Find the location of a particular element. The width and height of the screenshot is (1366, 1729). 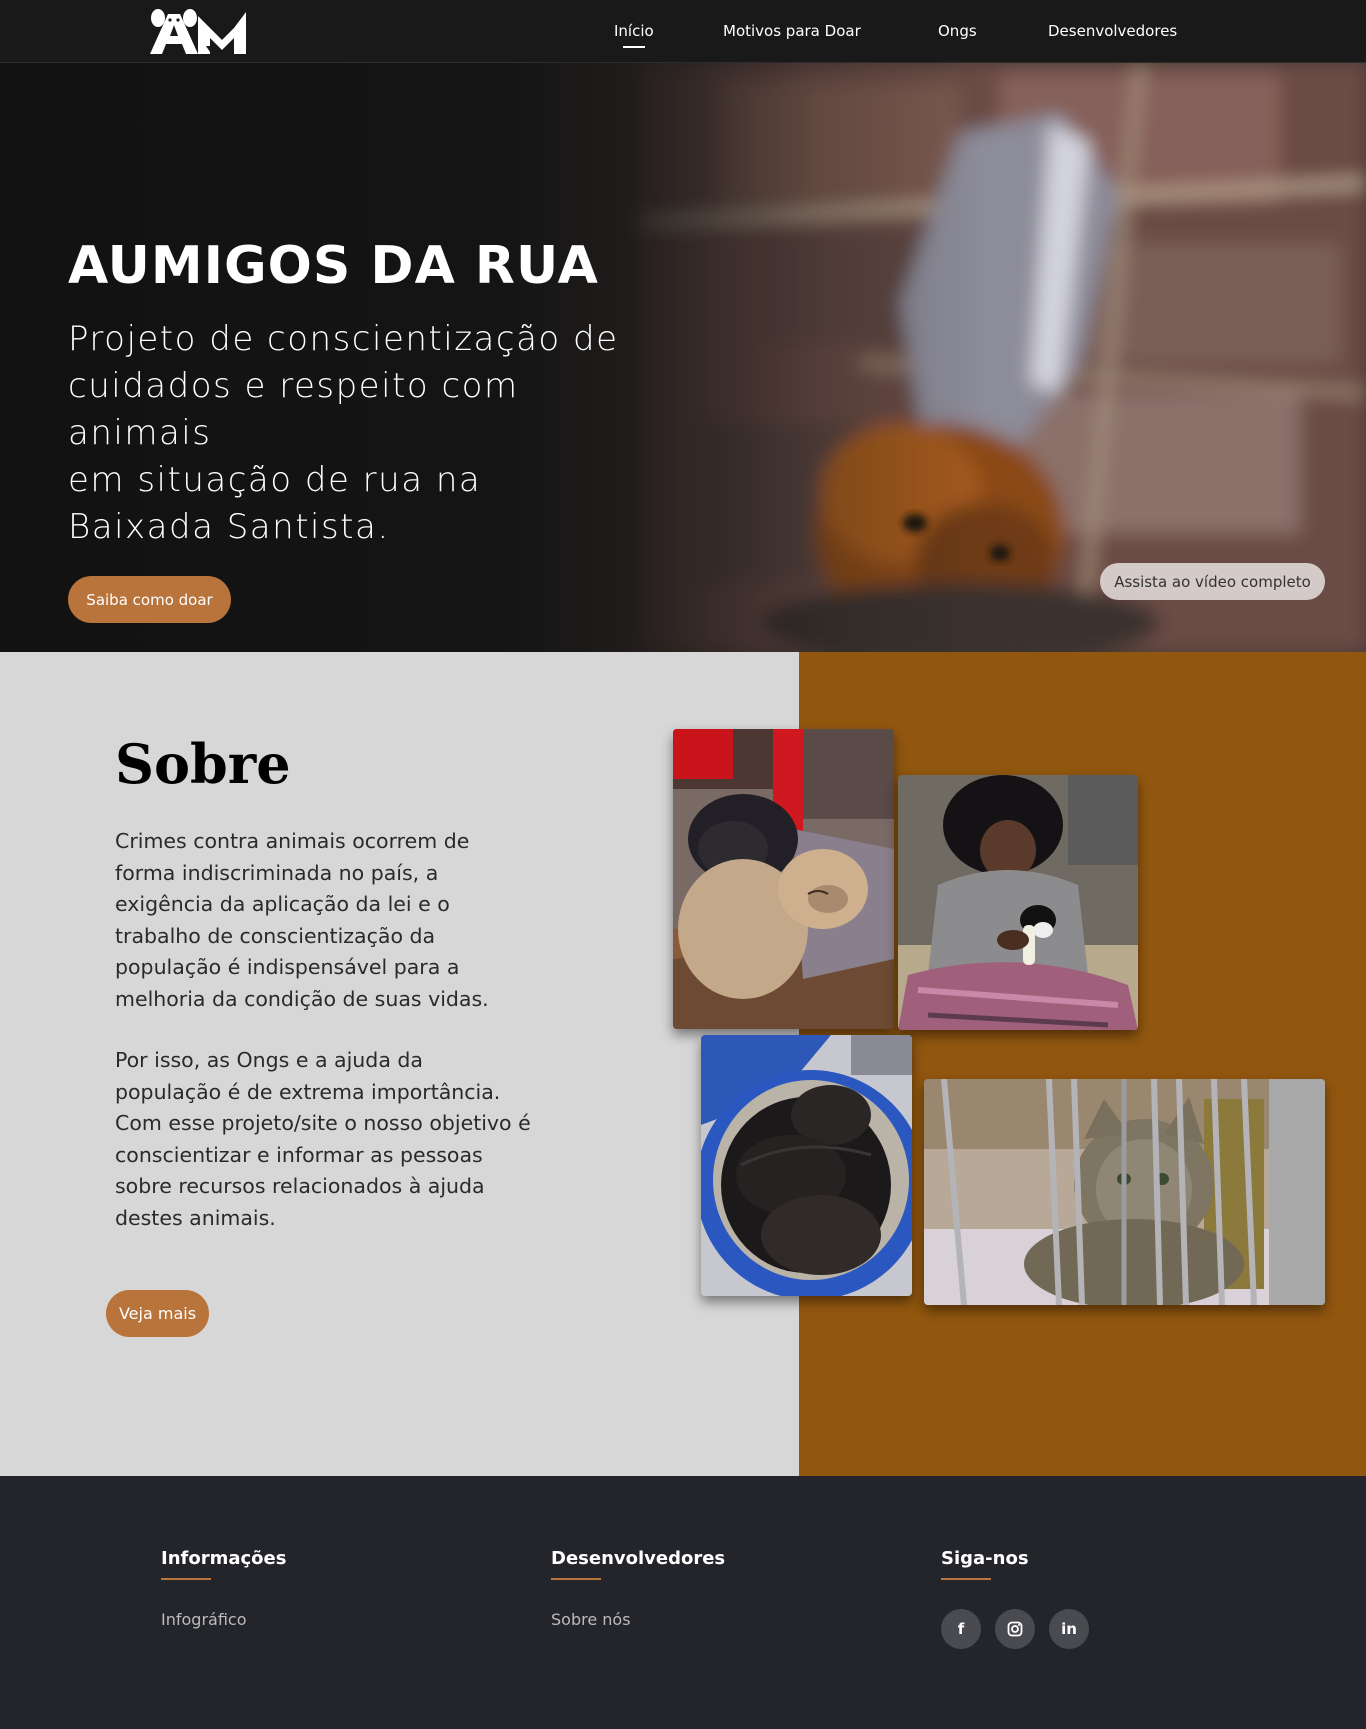

footer-heading-informacoes: Informações is located at coordinates (224, 1564).